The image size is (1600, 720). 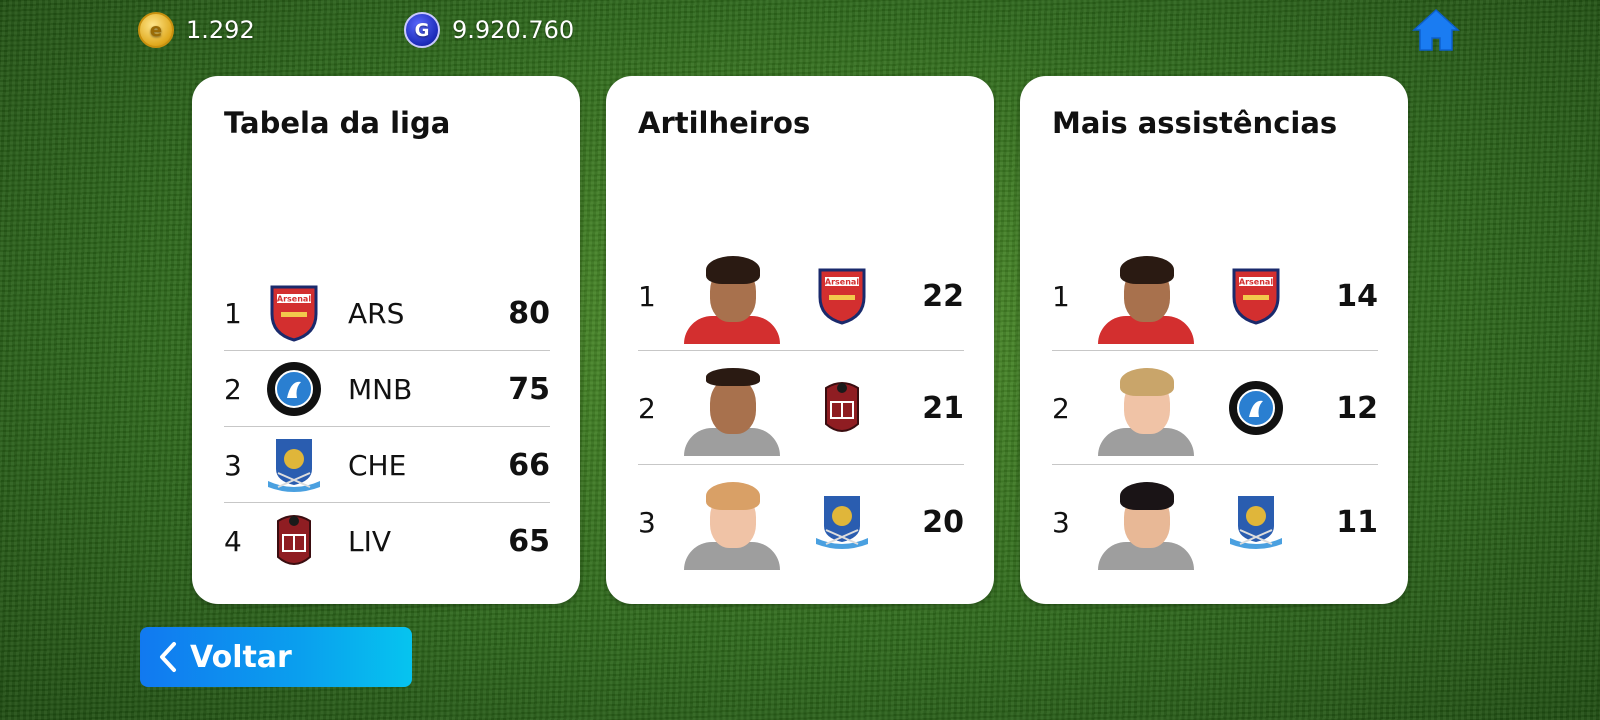 What do you see at coordinates (370, 541) in the screenshot?
I see `club-abbr: LIV` at bounding box center [370, 541].